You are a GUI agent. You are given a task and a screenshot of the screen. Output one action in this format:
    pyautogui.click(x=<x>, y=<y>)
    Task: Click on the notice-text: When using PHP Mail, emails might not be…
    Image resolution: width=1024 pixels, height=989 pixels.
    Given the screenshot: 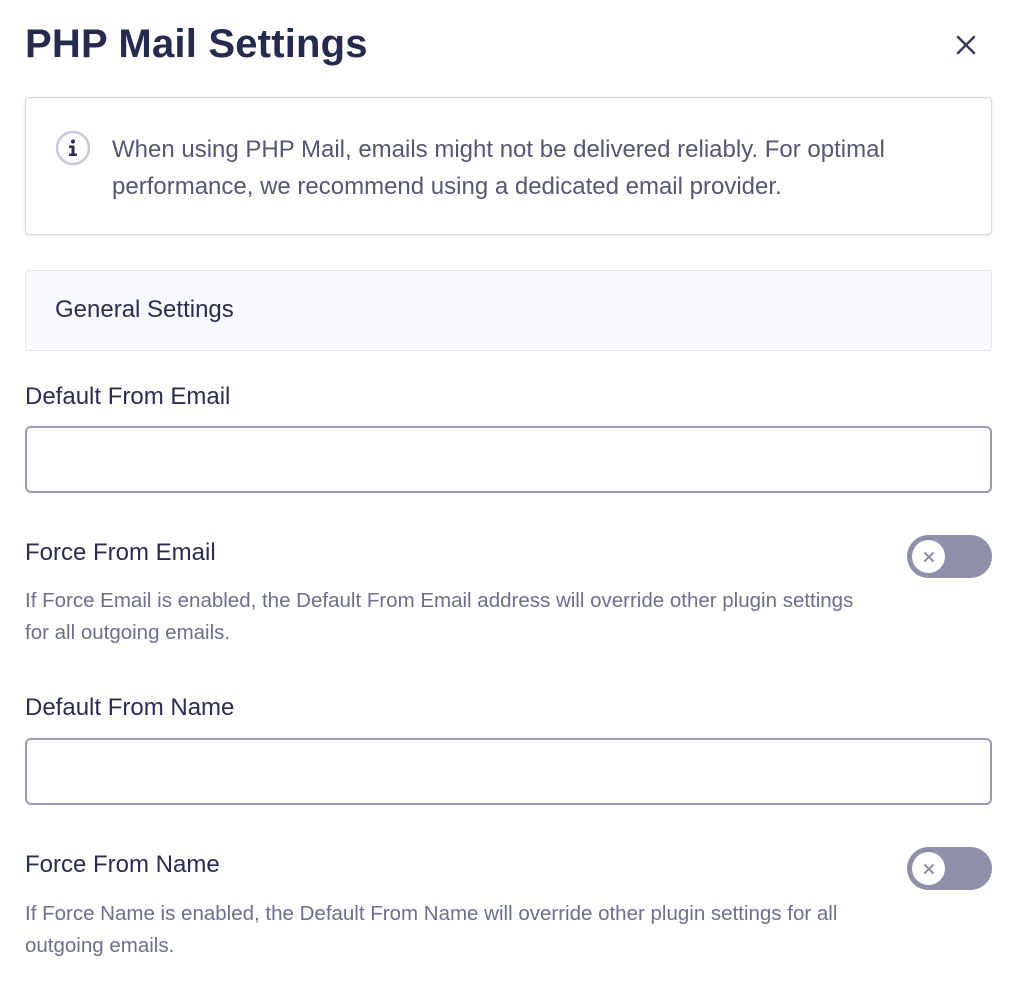 What is the action you would take?
    pyautogui.click(x=498, y=168)
    